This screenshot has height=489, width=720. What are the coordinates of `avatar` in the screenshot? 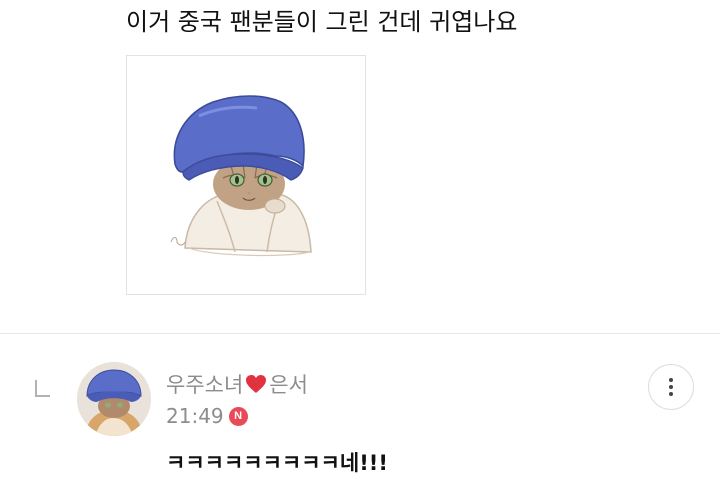 It's located at (114, 399).